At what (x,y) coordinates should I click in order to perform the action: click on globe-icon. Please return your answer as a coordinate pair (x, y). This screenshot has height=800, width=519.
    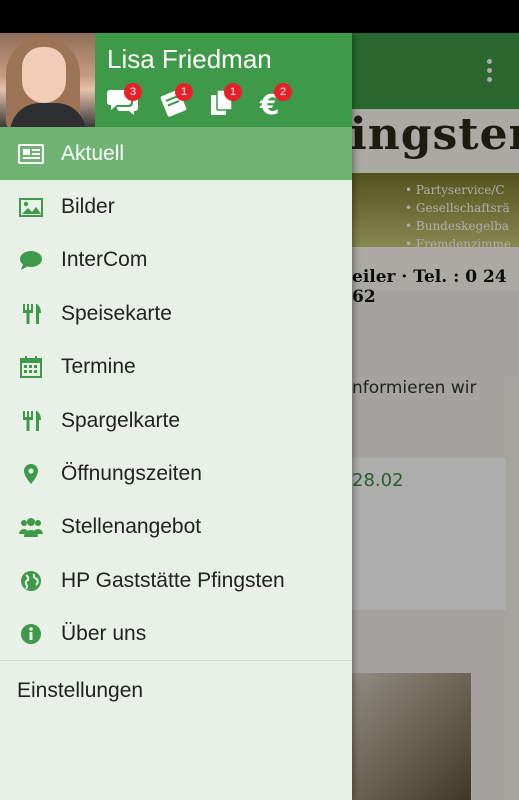
    Looking at the image, I should click on (31, 580).